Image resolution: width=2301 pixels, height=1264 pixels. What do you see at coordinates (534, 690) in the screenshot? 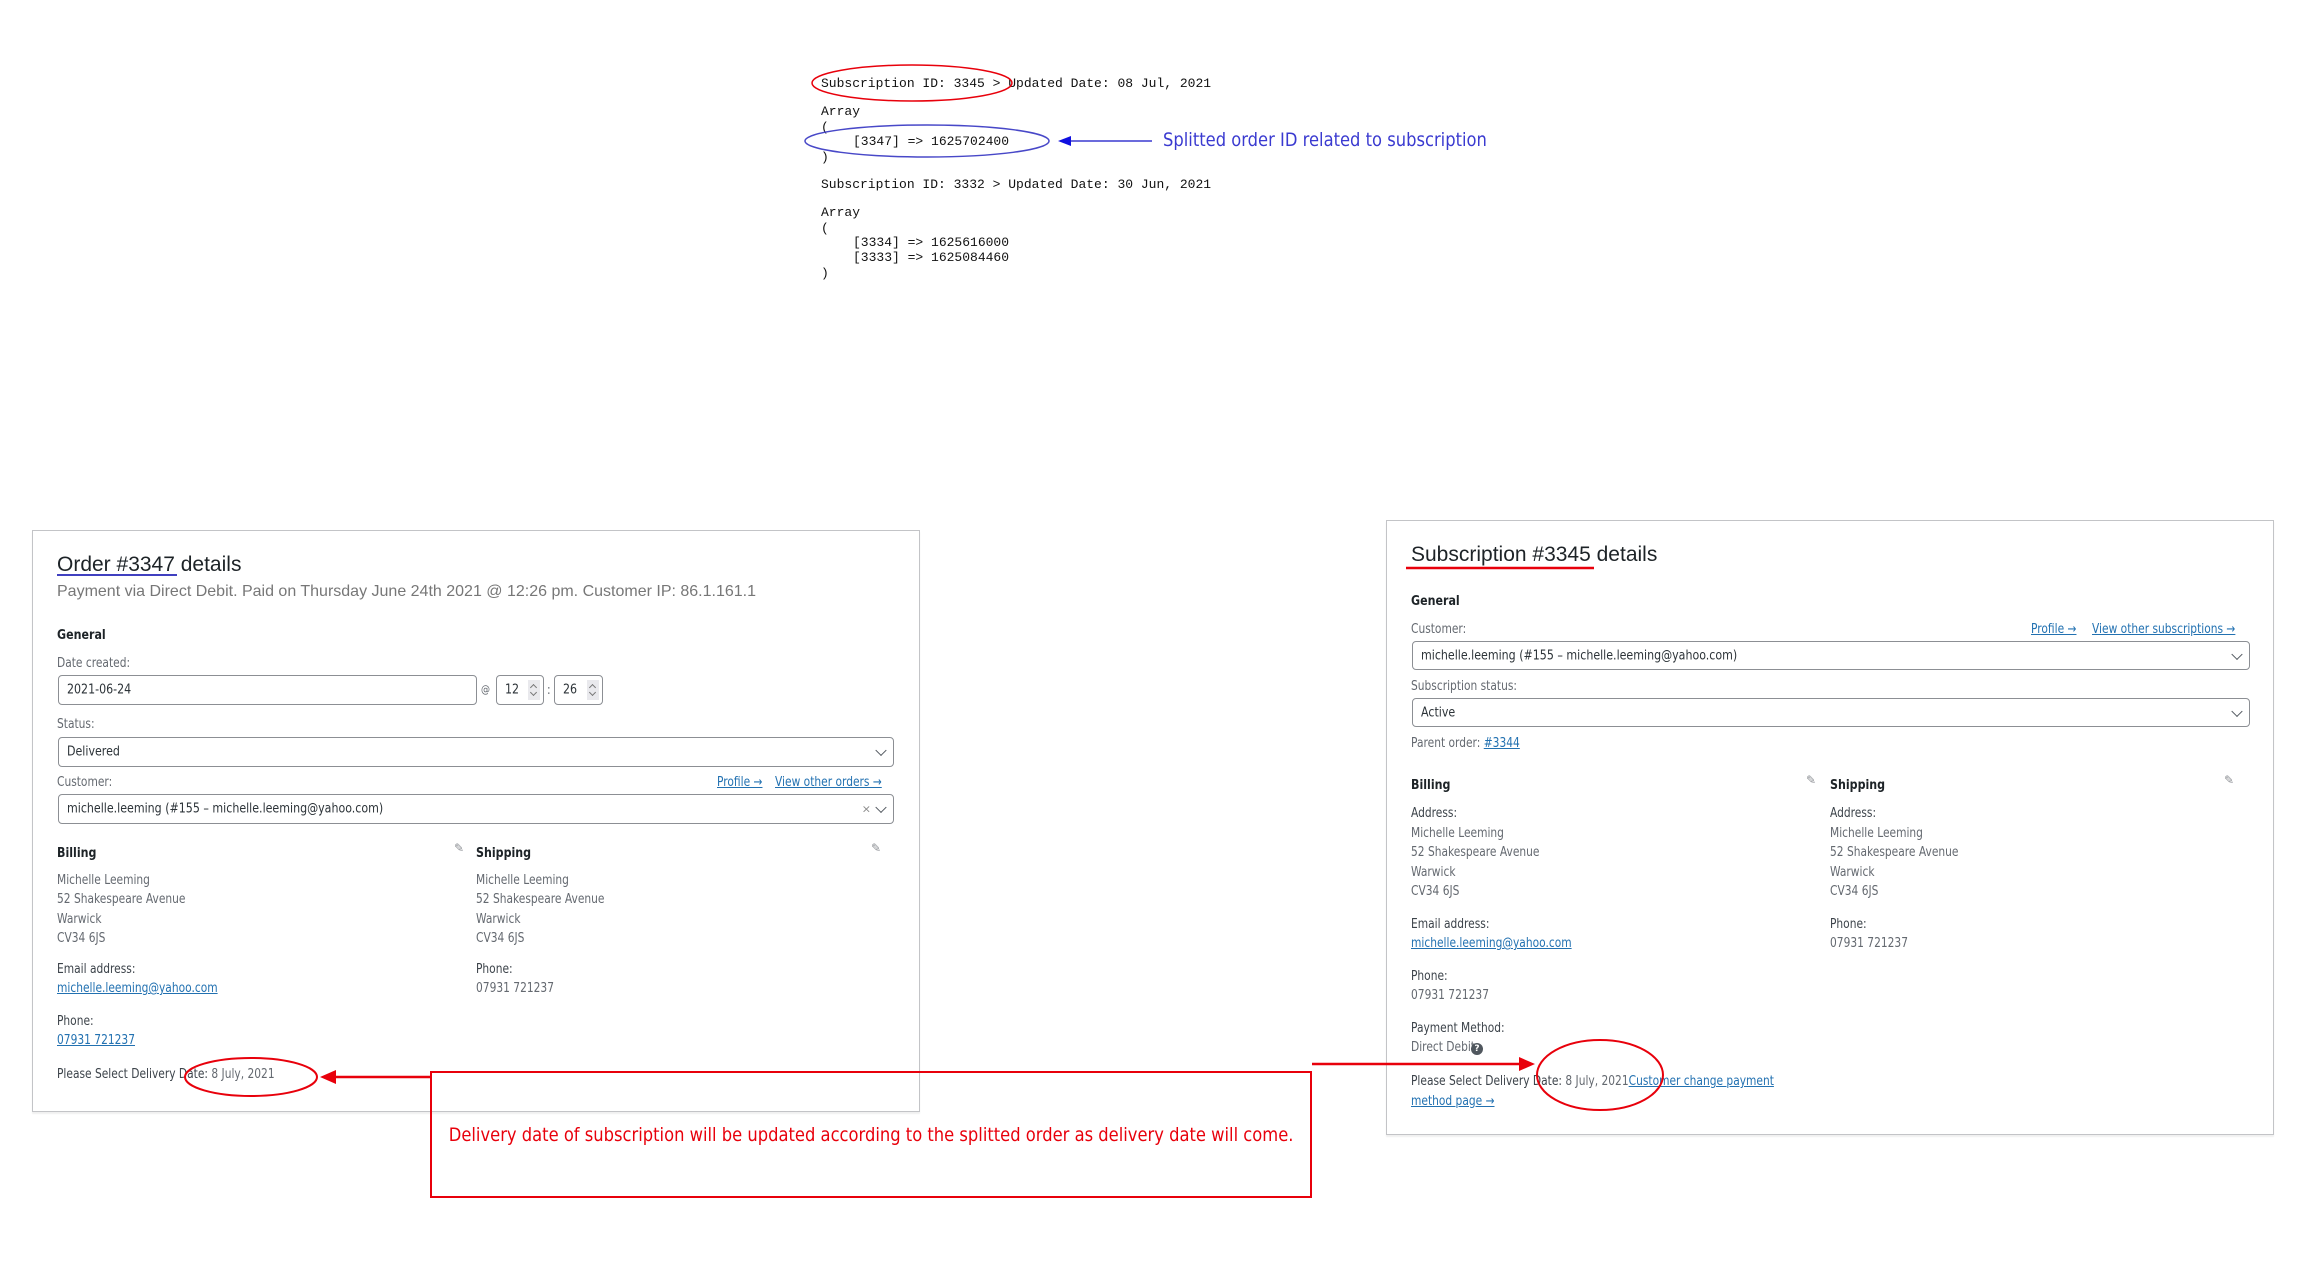
I see `hour-spinner-icon` at bounding box center [534, 690].